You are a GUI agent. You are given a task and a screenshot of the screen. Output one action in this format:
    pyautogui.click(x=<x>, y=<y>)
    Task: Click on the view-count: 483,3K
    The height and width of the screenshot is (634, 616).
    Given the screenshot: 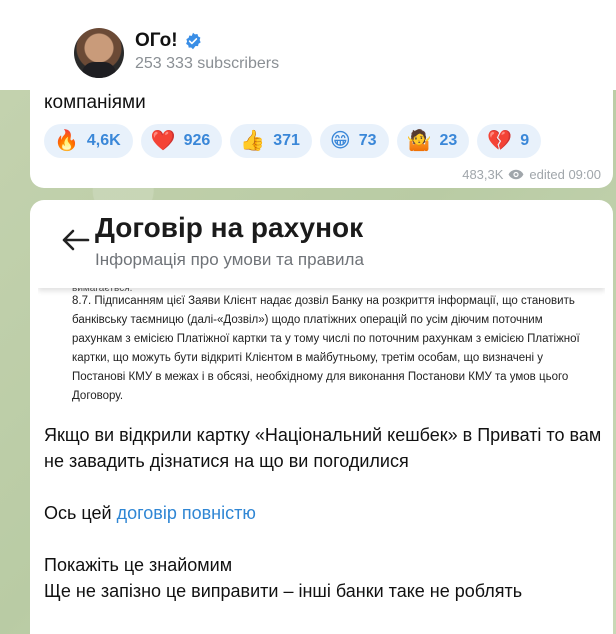 What is the action you would take?
    pyautogui.click(x=483, y=174)
    